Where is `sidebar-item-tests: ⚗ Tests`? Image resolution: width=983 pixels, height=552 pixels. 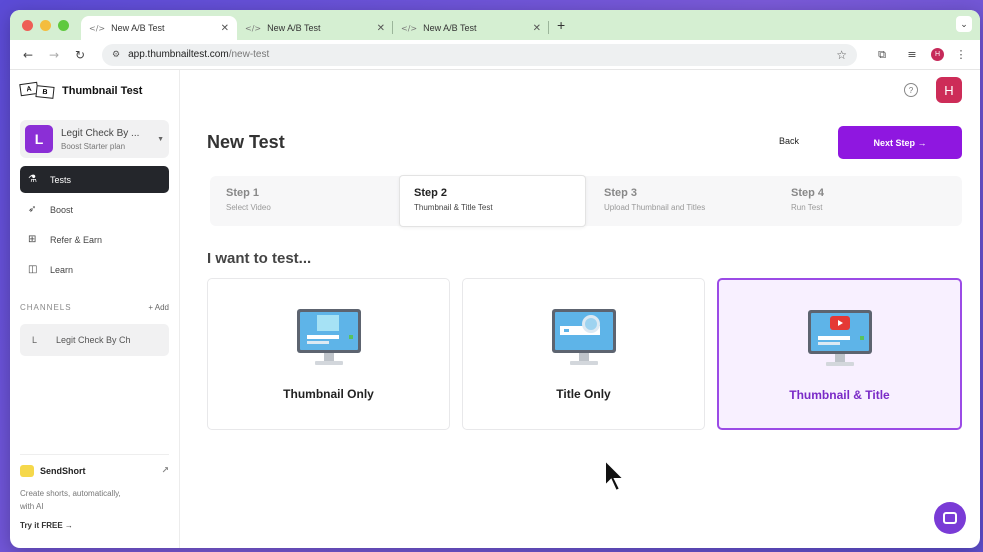 sidebar-item-tests: ⚗ Tests is located at coordinates (94, 179).